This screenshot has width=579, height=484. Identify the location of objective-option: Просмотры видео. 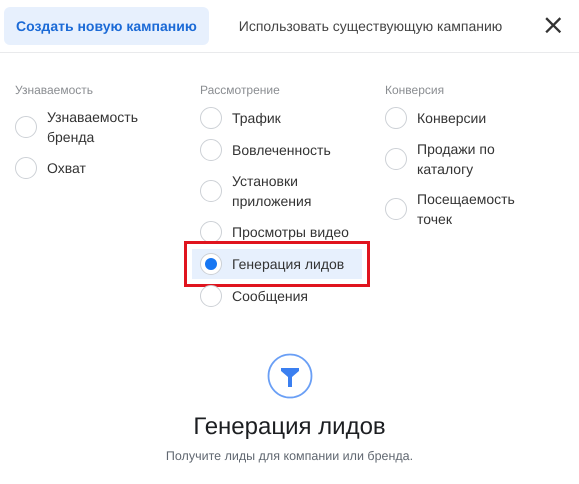
(277, 232).